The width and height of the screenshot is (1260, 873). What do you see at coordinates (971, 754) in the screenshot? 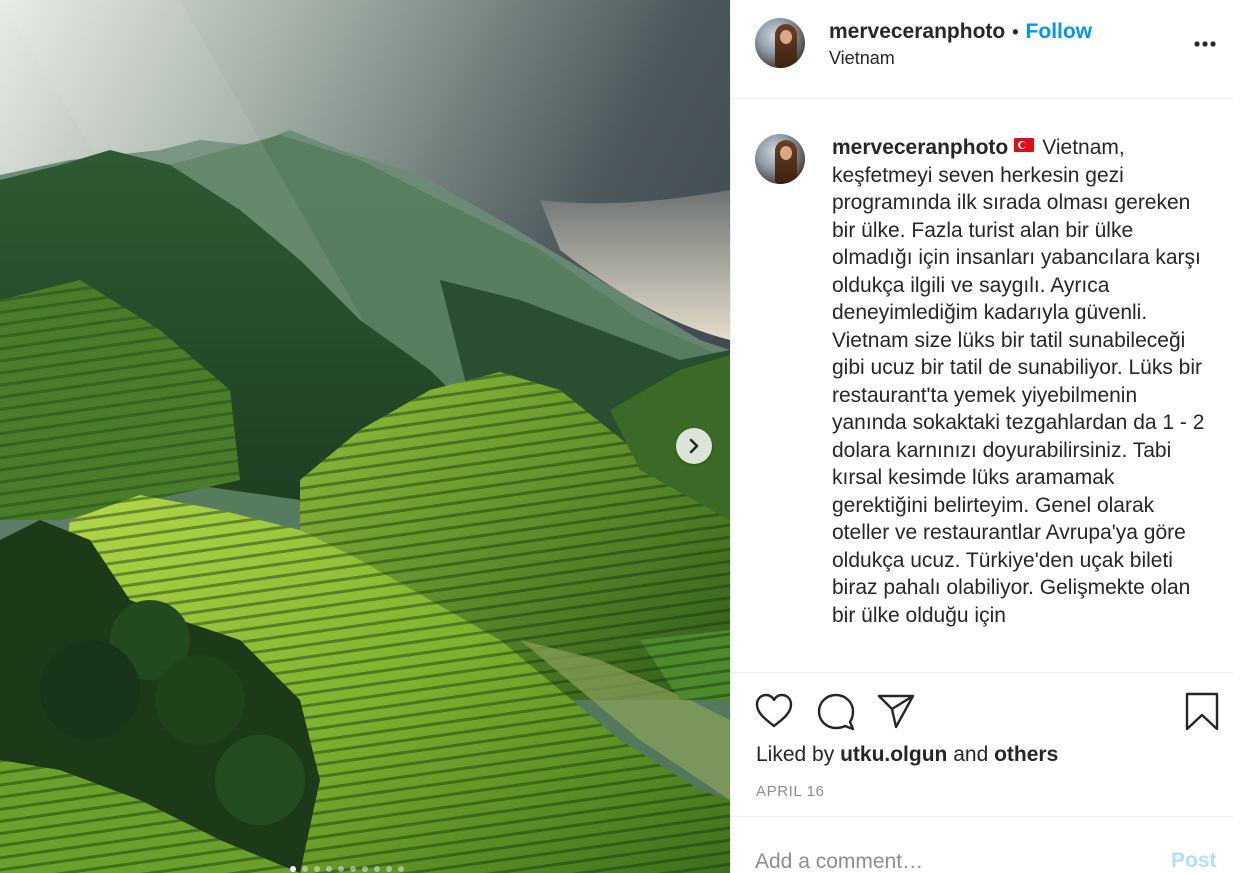
I see `likes-conjunction: and` at bounding box center [971, 754].